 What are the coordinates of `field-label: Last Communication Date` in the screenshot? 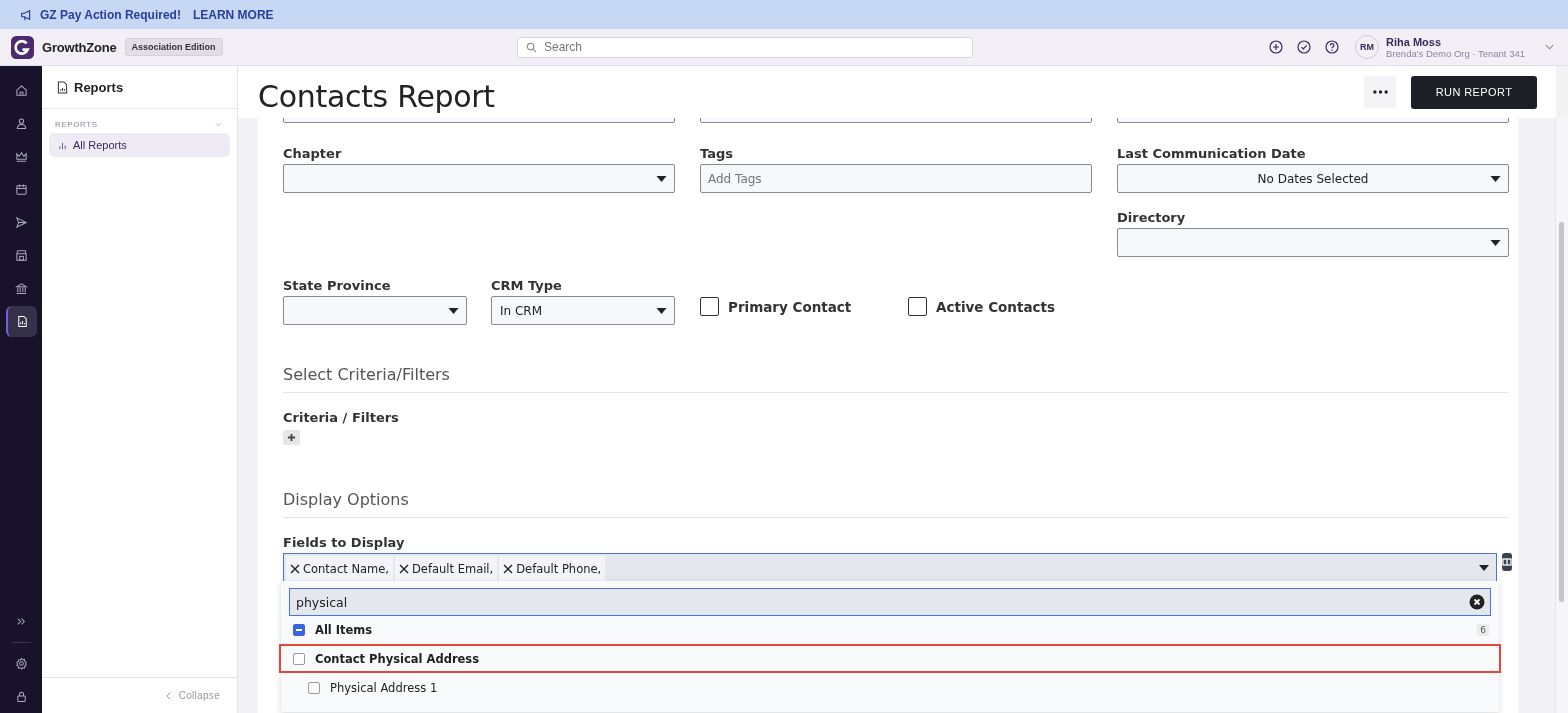 It's located at (1212, 153).